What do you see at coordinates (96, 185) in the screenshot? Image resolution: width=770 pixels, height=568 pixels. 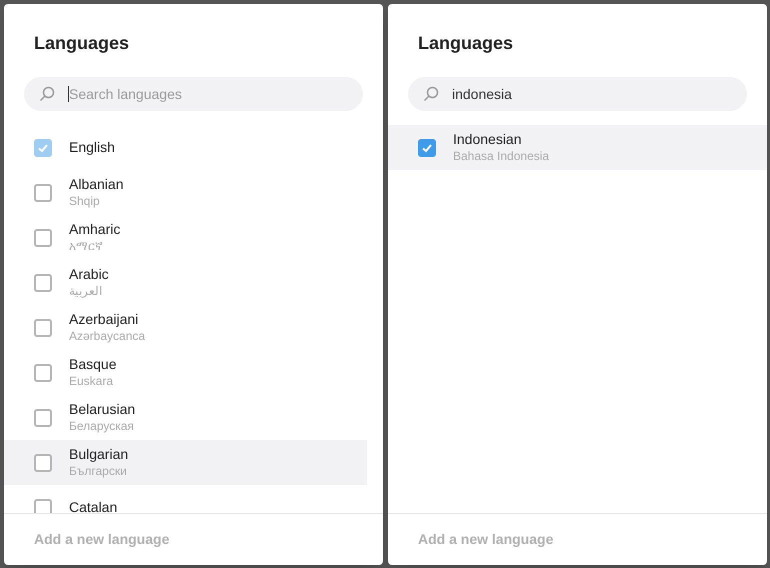 I see `language-name: Albanian` at bounding box center [96, 185].